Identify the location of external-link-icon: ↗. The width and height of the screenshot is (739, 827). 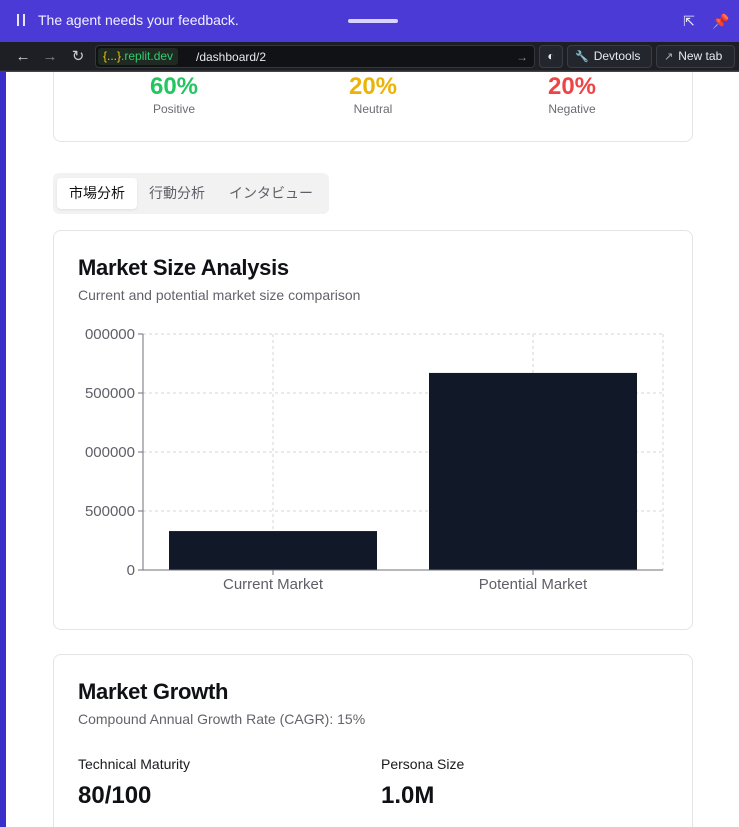
(669, 57).